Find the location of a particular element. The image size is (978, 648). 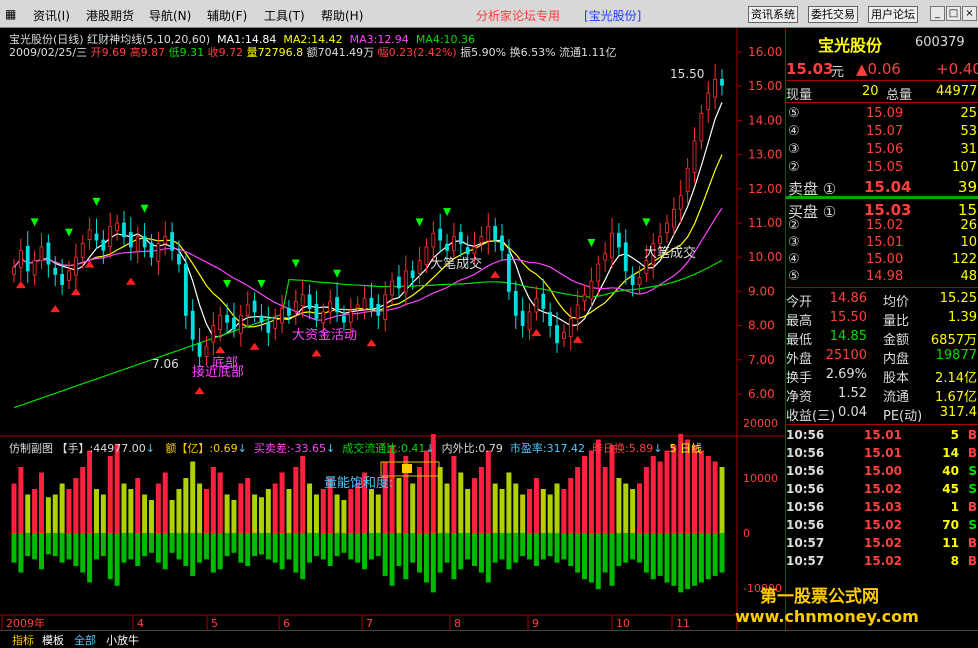

tick-row: 10:57 15.02 11 B is located at coordinates (881, 543).